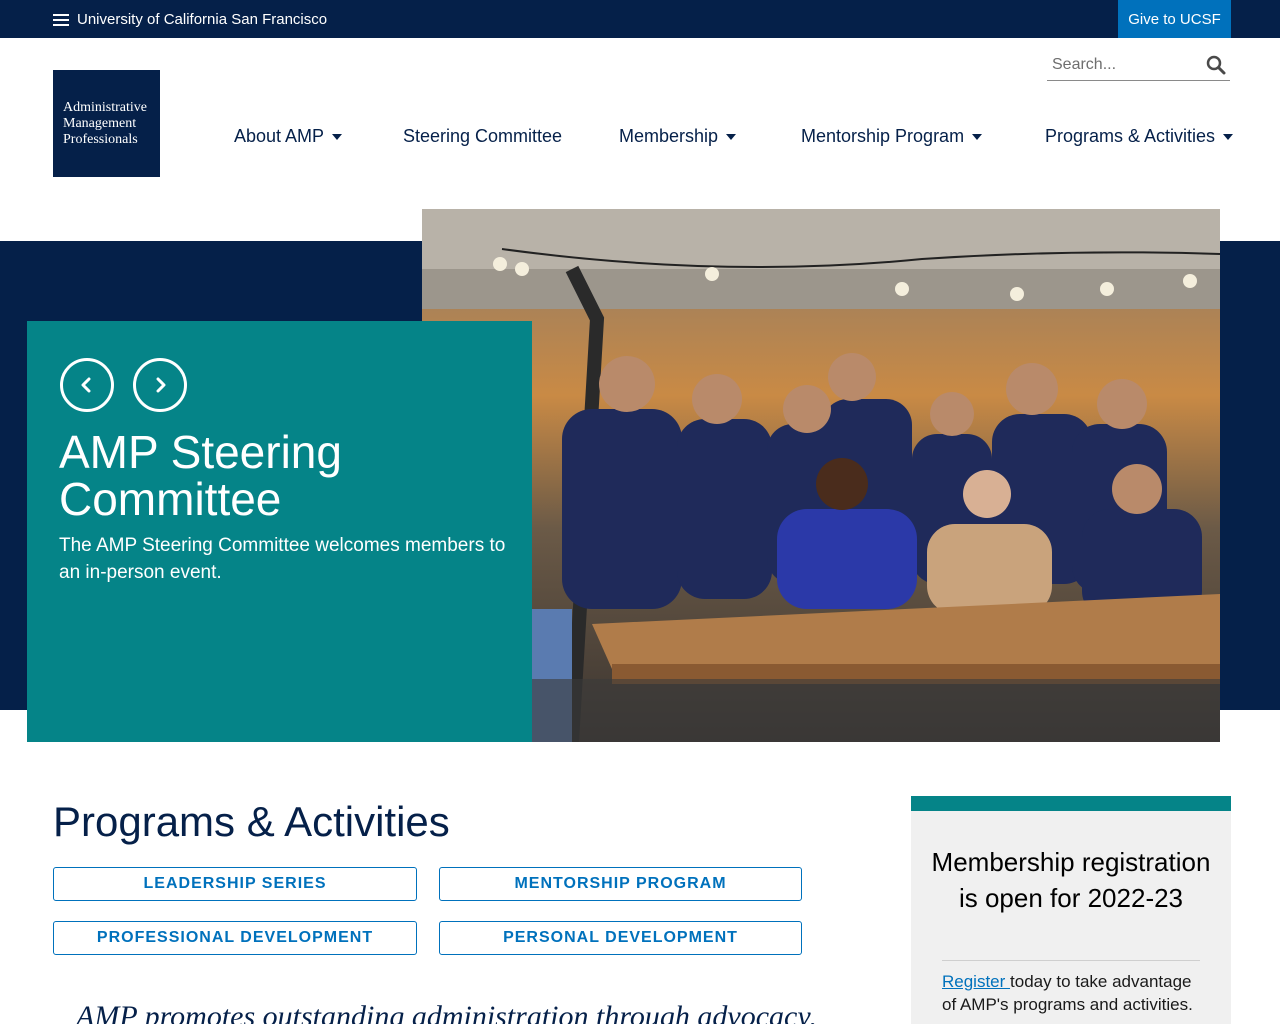  I want to click on programs-heading: Programs & Activities, so click(251, 821).